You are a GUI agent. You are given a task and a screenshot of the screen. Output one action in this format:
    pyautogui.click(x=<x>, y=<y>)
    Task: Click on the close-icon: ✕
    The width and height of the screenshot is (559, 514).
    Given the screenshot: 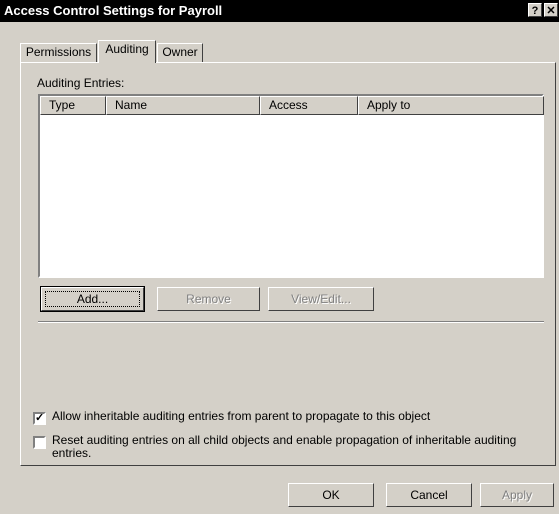 What is the action you would take?
    pyautogui.click(x=551, y=10)
    